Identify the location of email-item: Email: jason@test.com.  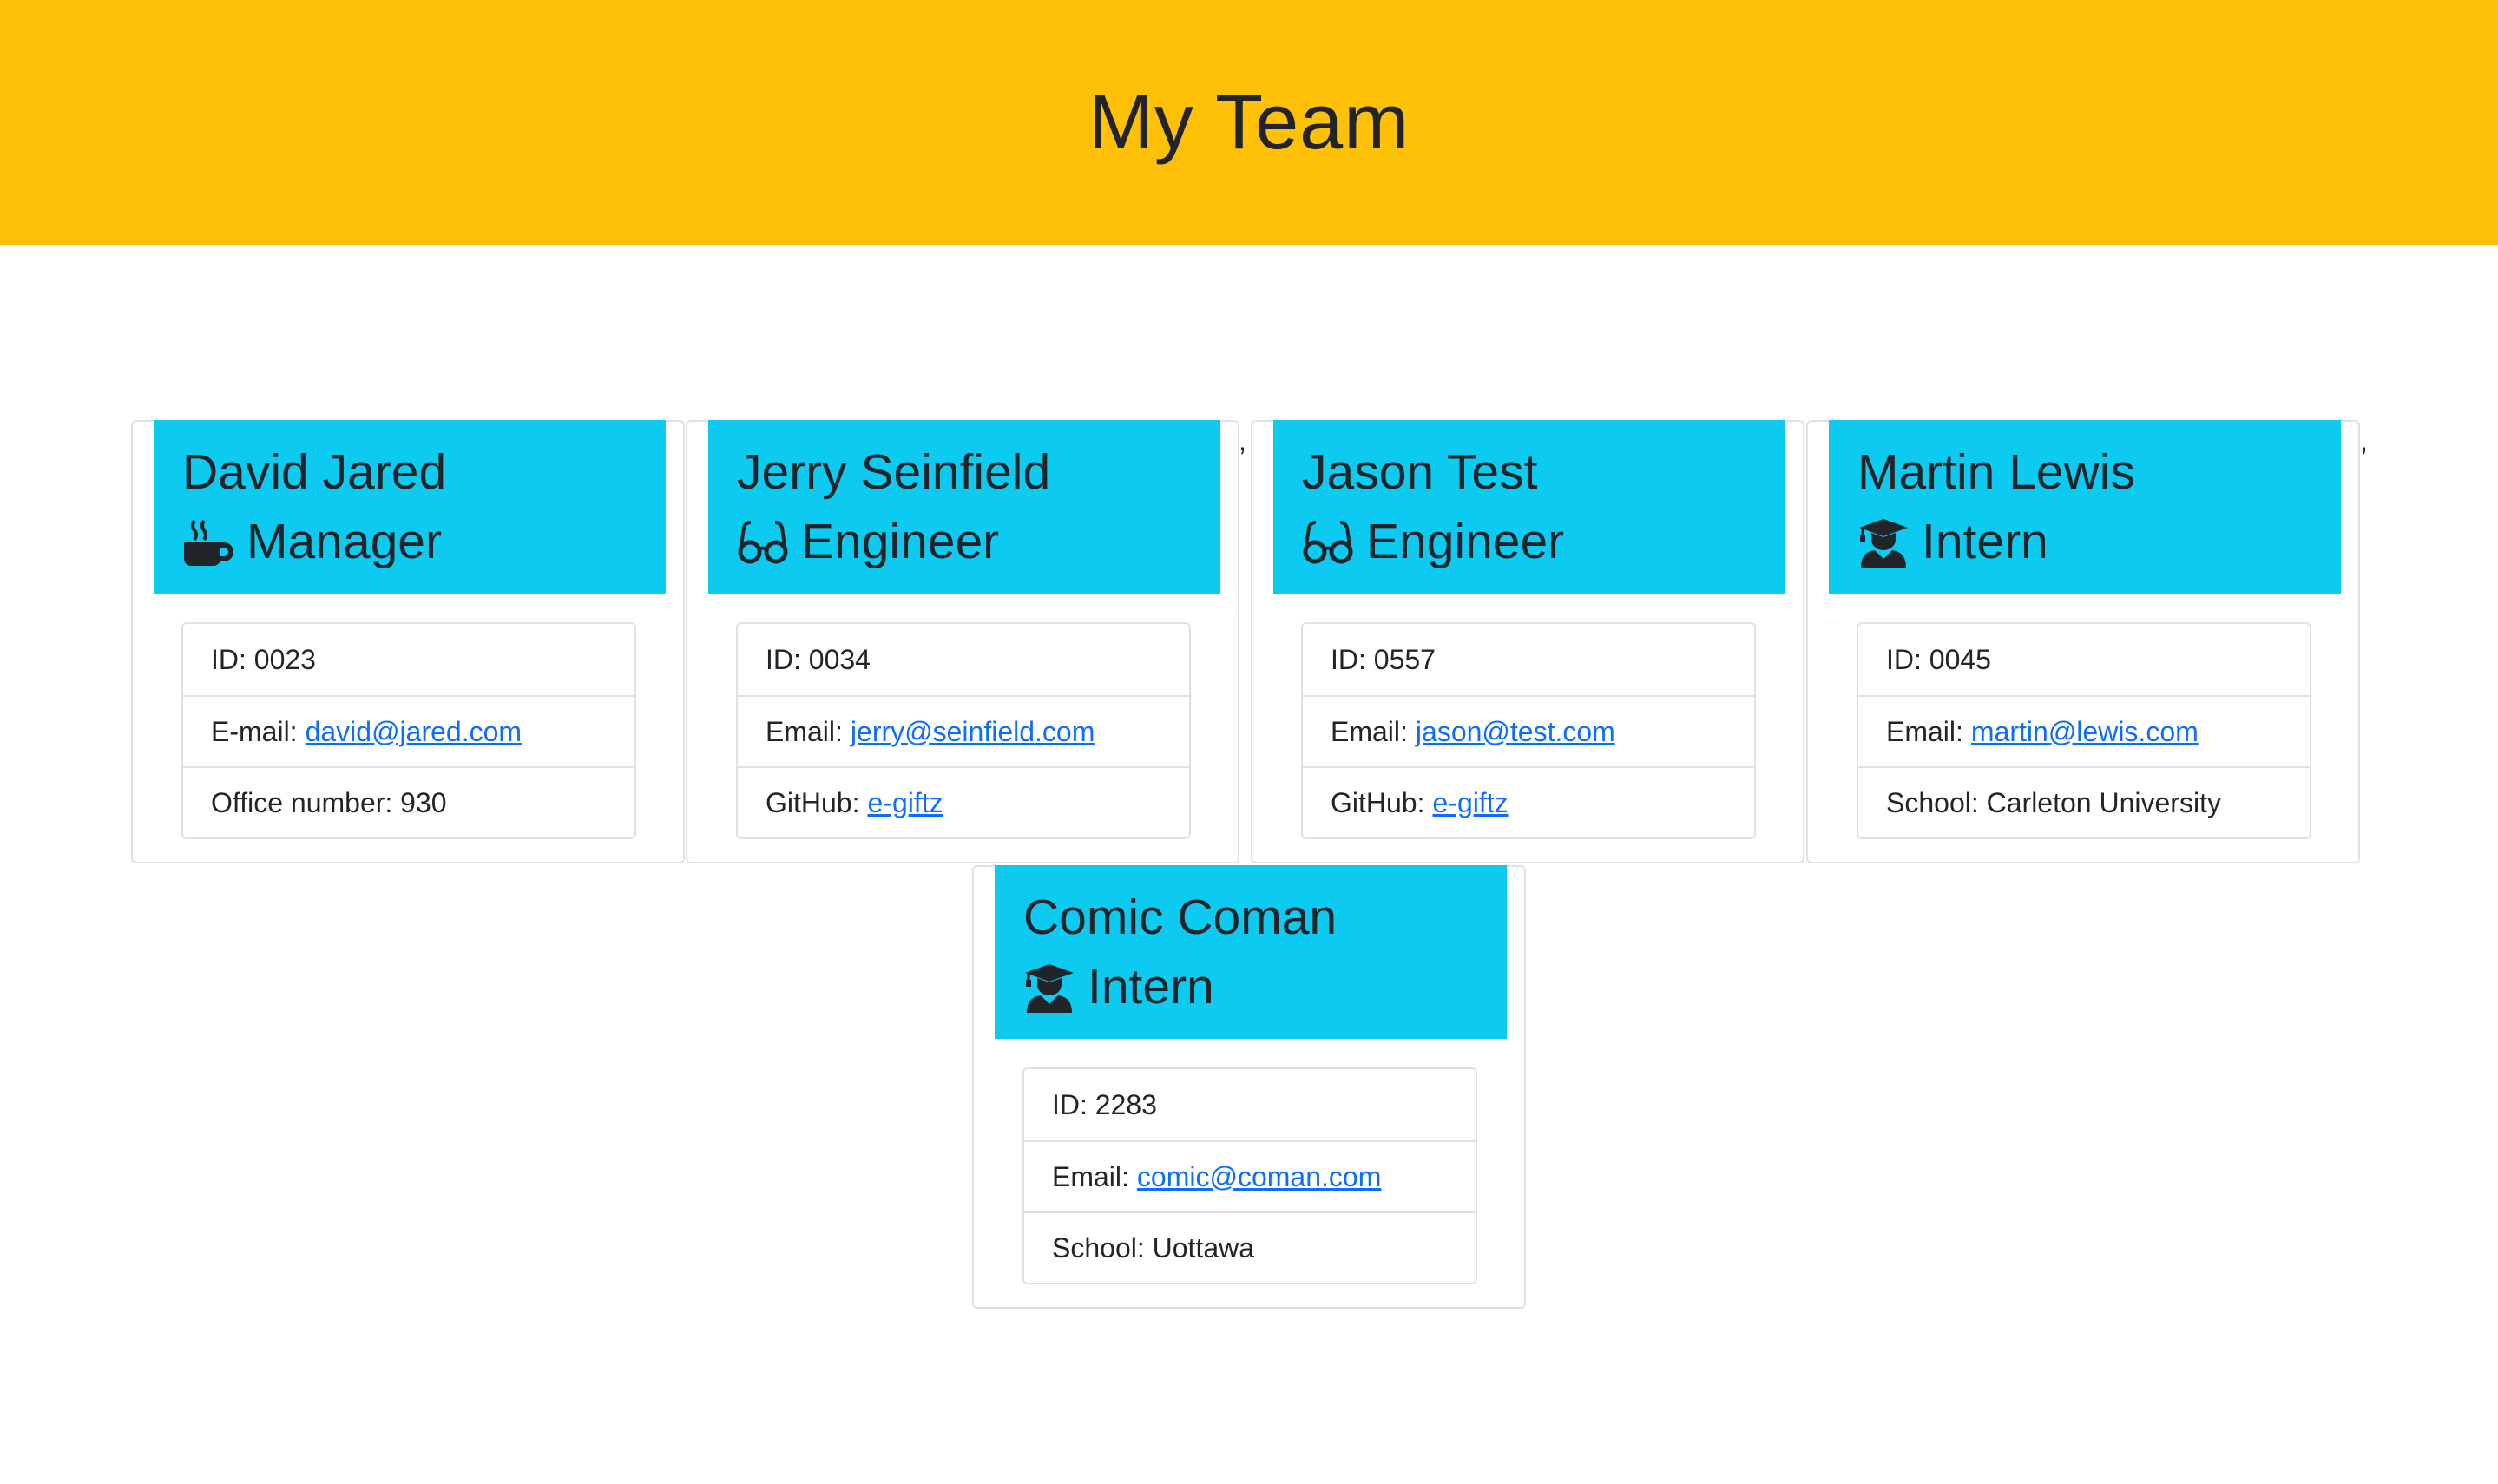
(1528, 730).